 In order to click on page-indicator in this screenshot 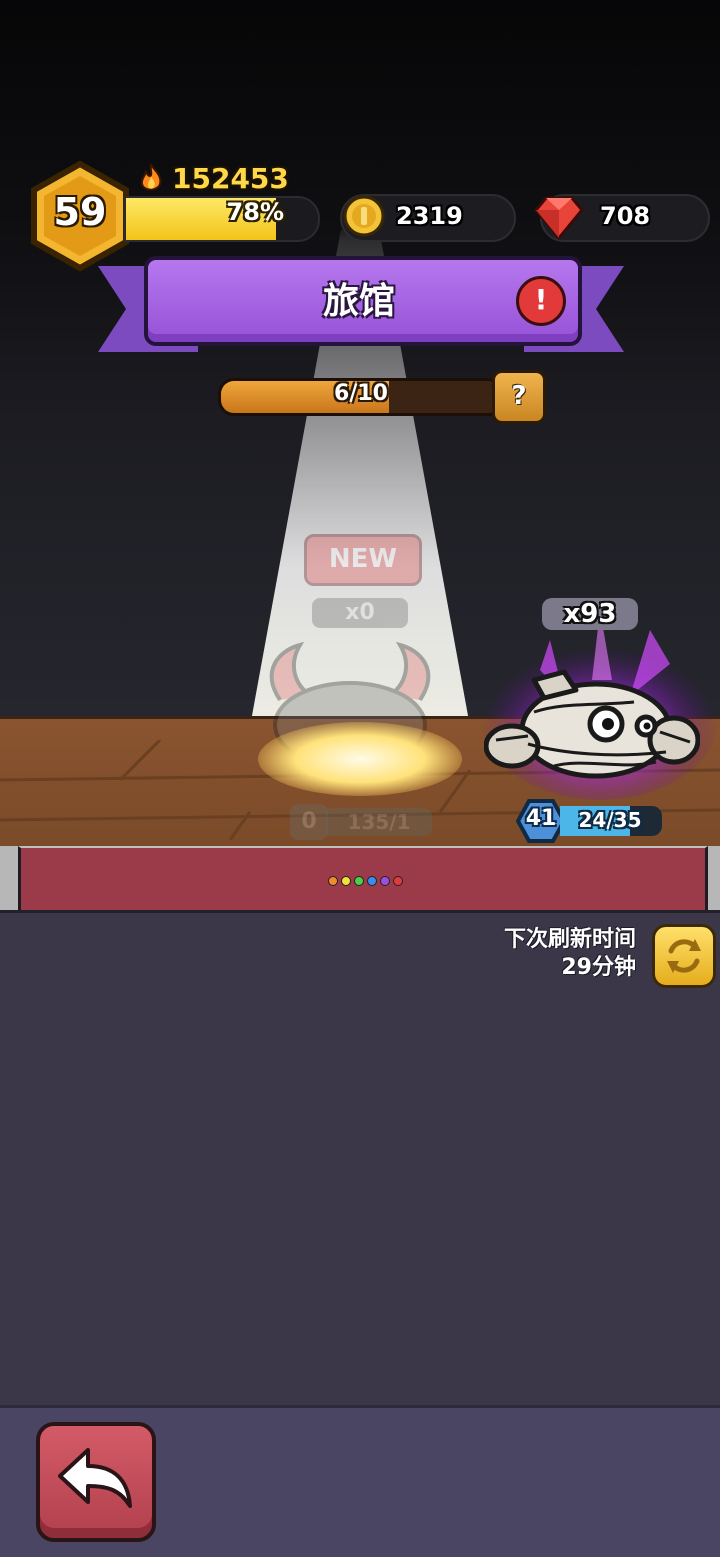, I will do `click(365, 881)`.